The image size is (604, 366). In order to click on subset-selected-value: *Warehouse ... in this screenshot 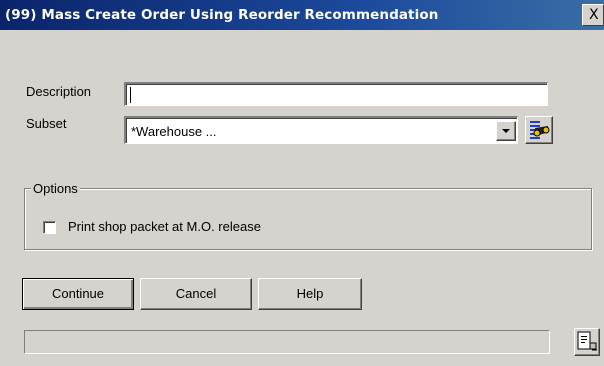, I will do `click(174, 131)`.